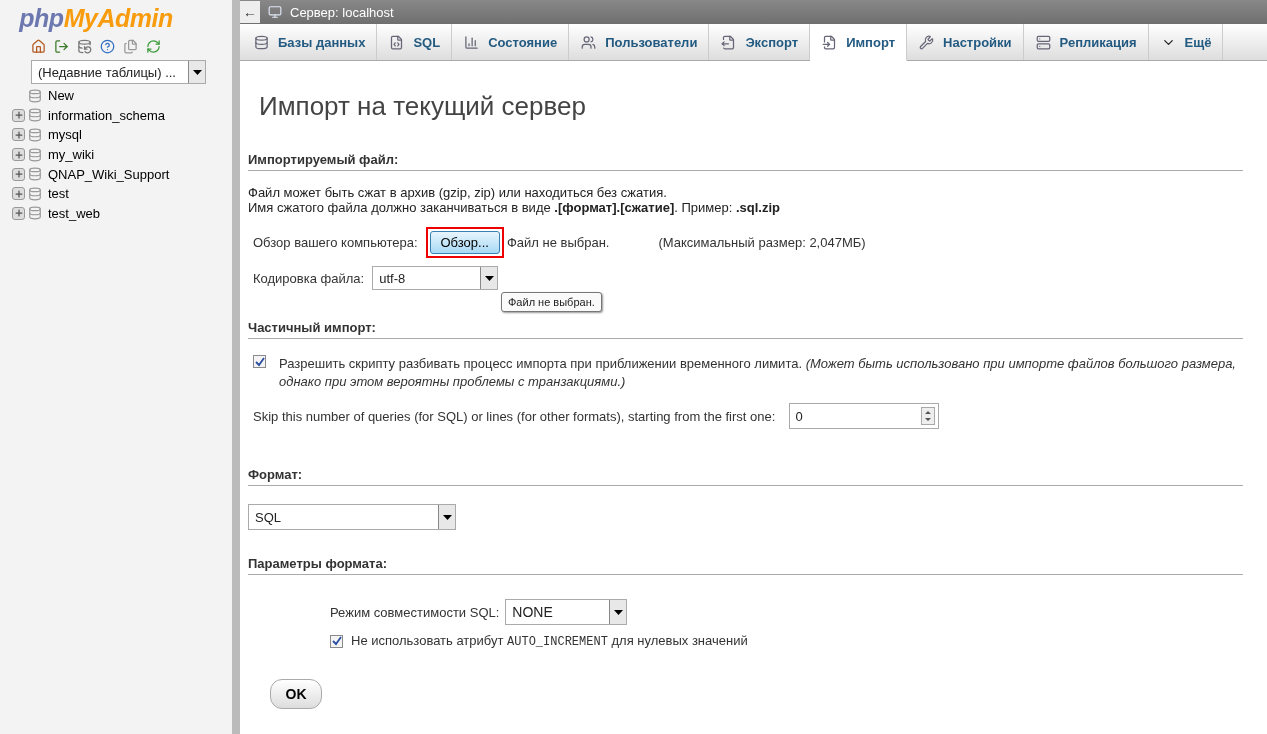 The height and width of the screenshot is (734, 1267). I want to click on tree-item: mysql, so click(65, 135).